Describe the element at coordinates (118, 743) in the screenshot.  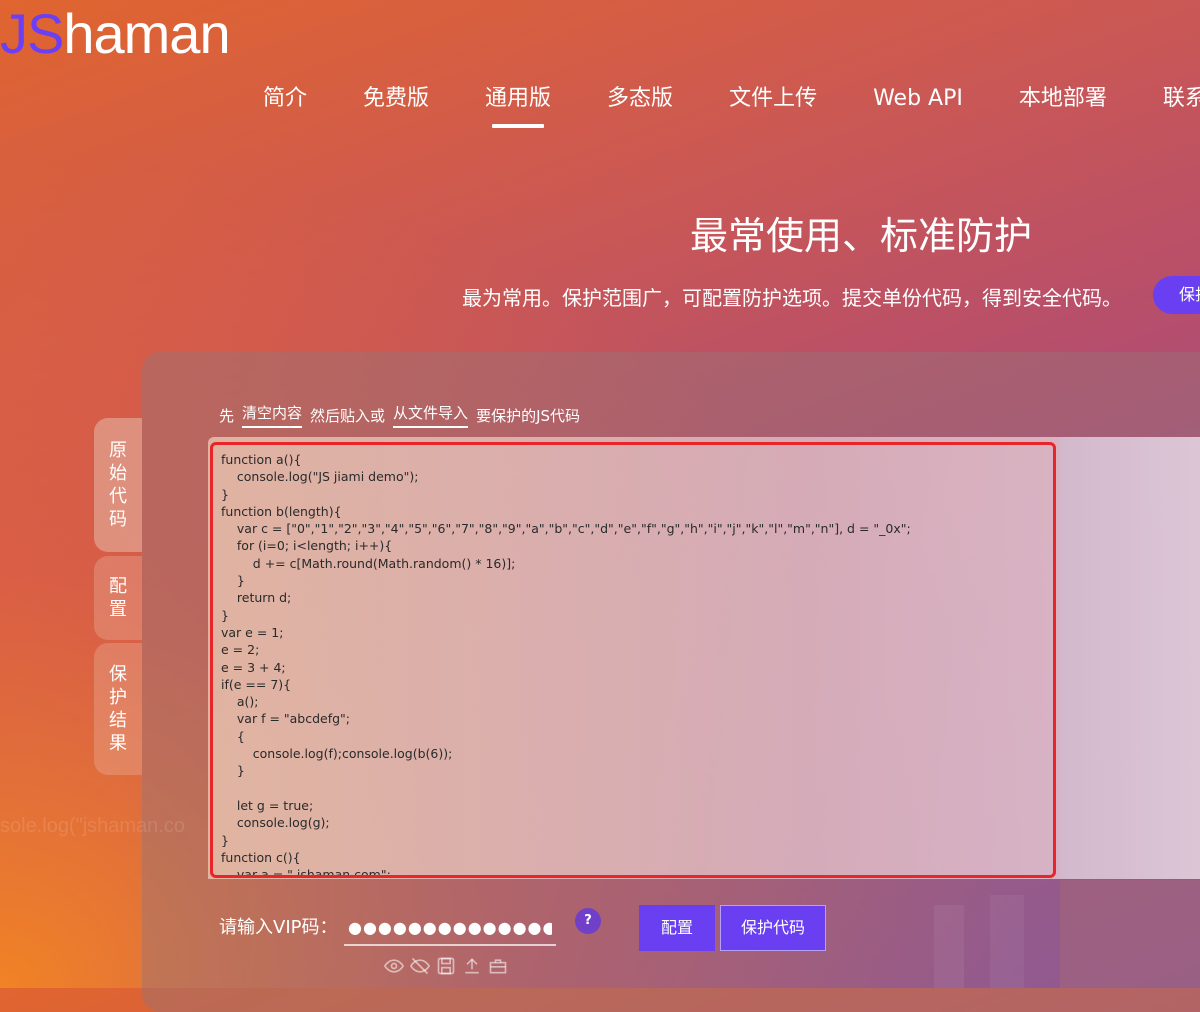
I see `tab-result-char: 果` at that location.